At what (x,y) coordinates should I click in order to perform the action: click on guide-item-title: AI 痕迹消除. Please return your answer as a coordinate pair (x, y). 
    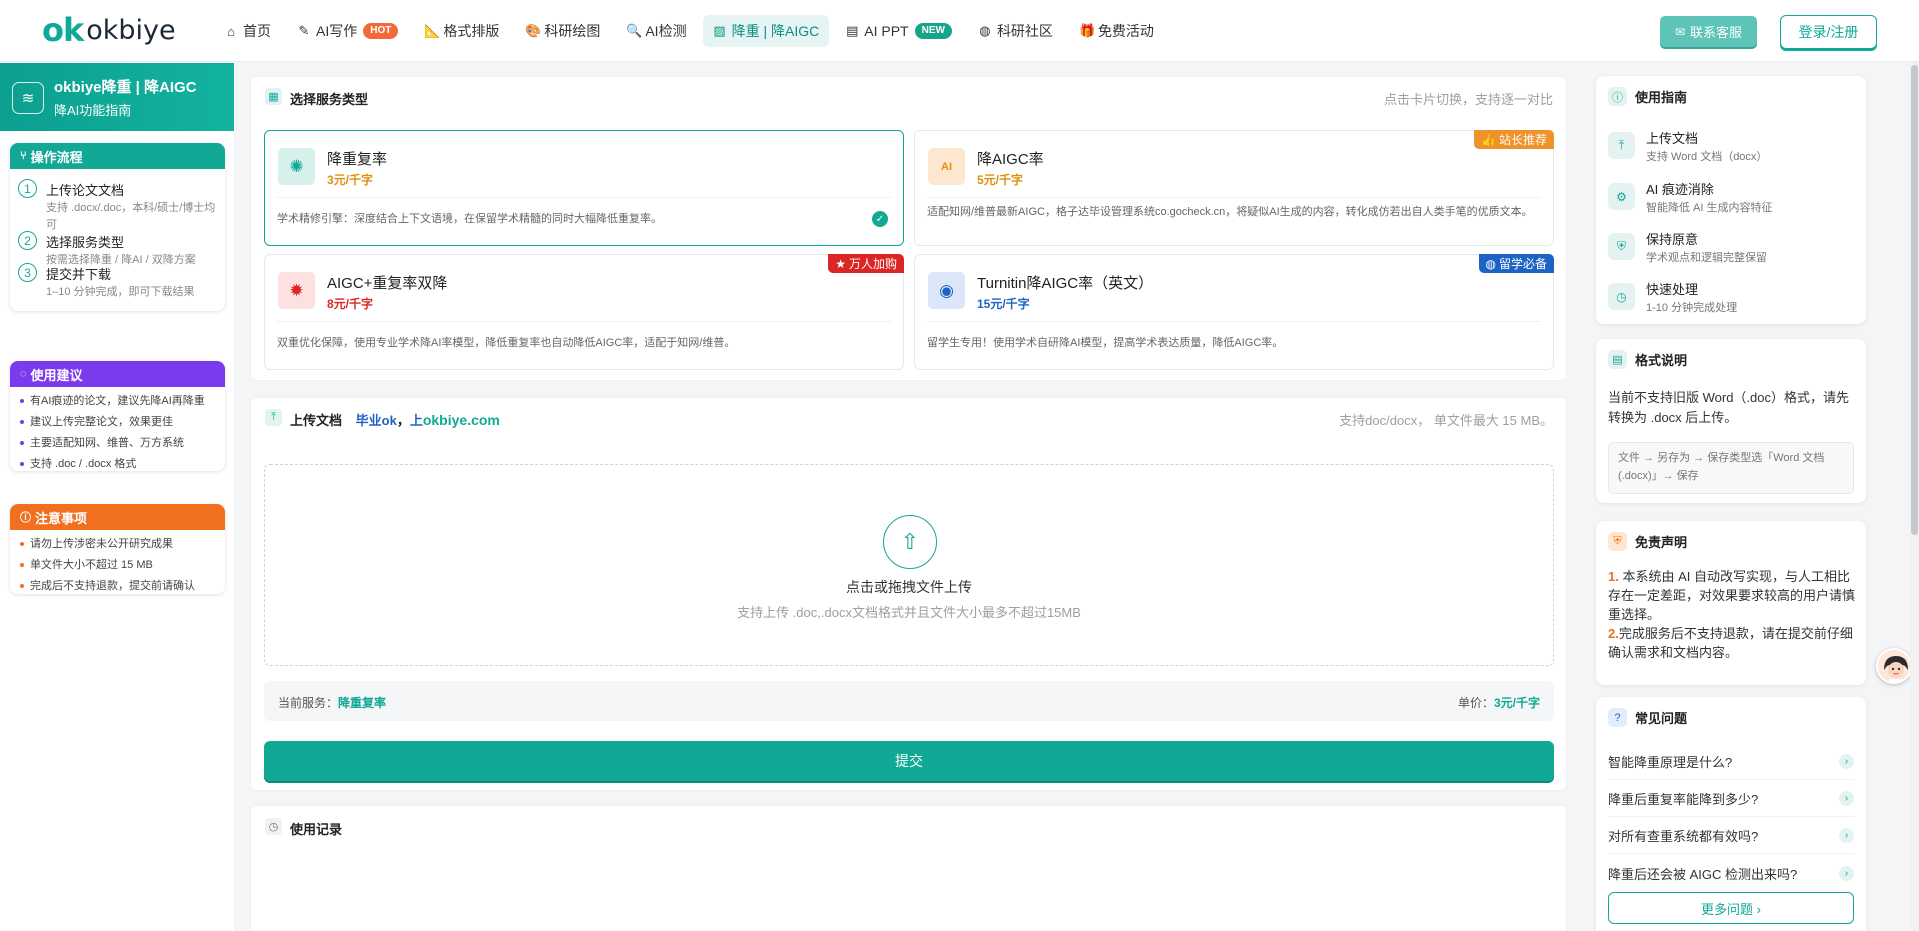
    Looking at the image, I should click on (1680, 189).